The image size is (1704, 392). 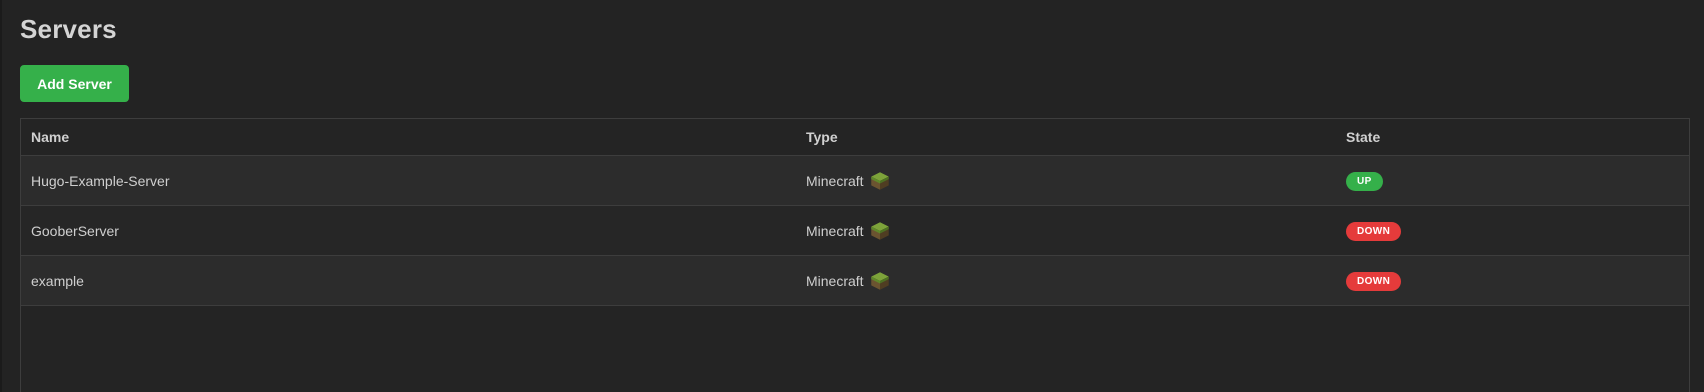 What do you see at coordinates (408, 280) in the screenshot?
I see `server-name: example` at bounding box center [408, 280].